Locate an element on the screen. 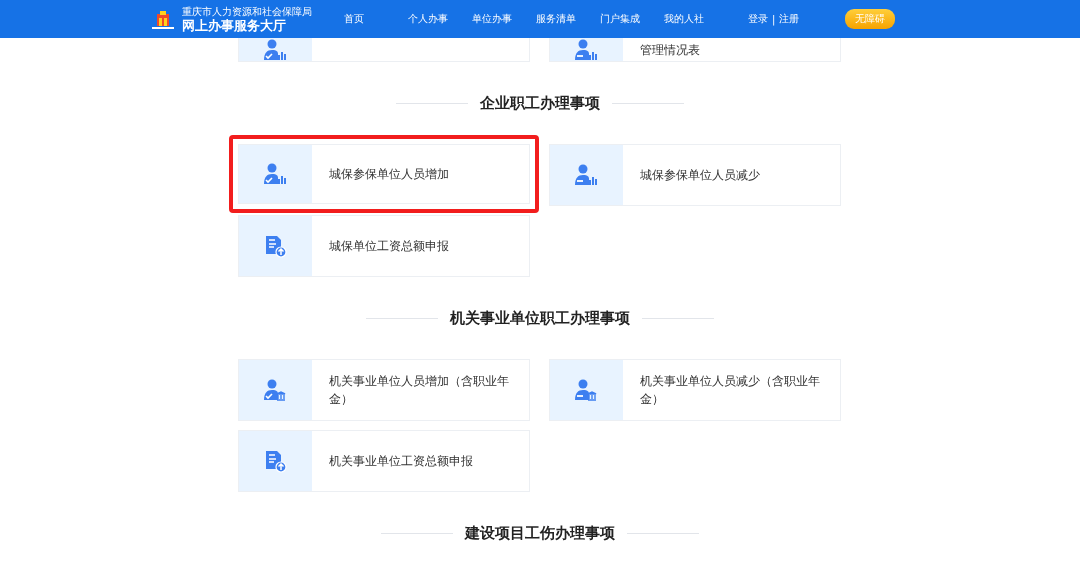 The image size is (1080, 569). section-title: 机关事业单位职工办理事项 is located at coordinates (540, 318).